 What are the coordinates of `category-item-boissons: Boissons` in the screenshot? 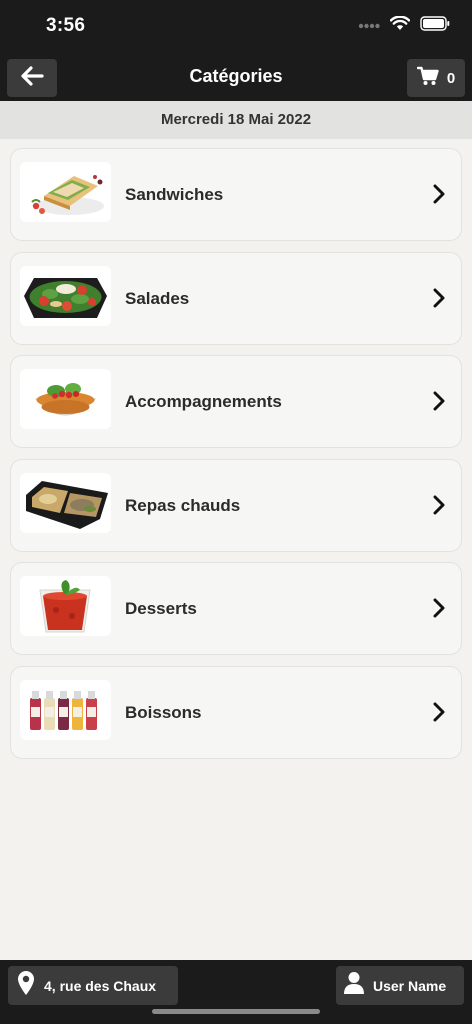 It's located at (236, 712).